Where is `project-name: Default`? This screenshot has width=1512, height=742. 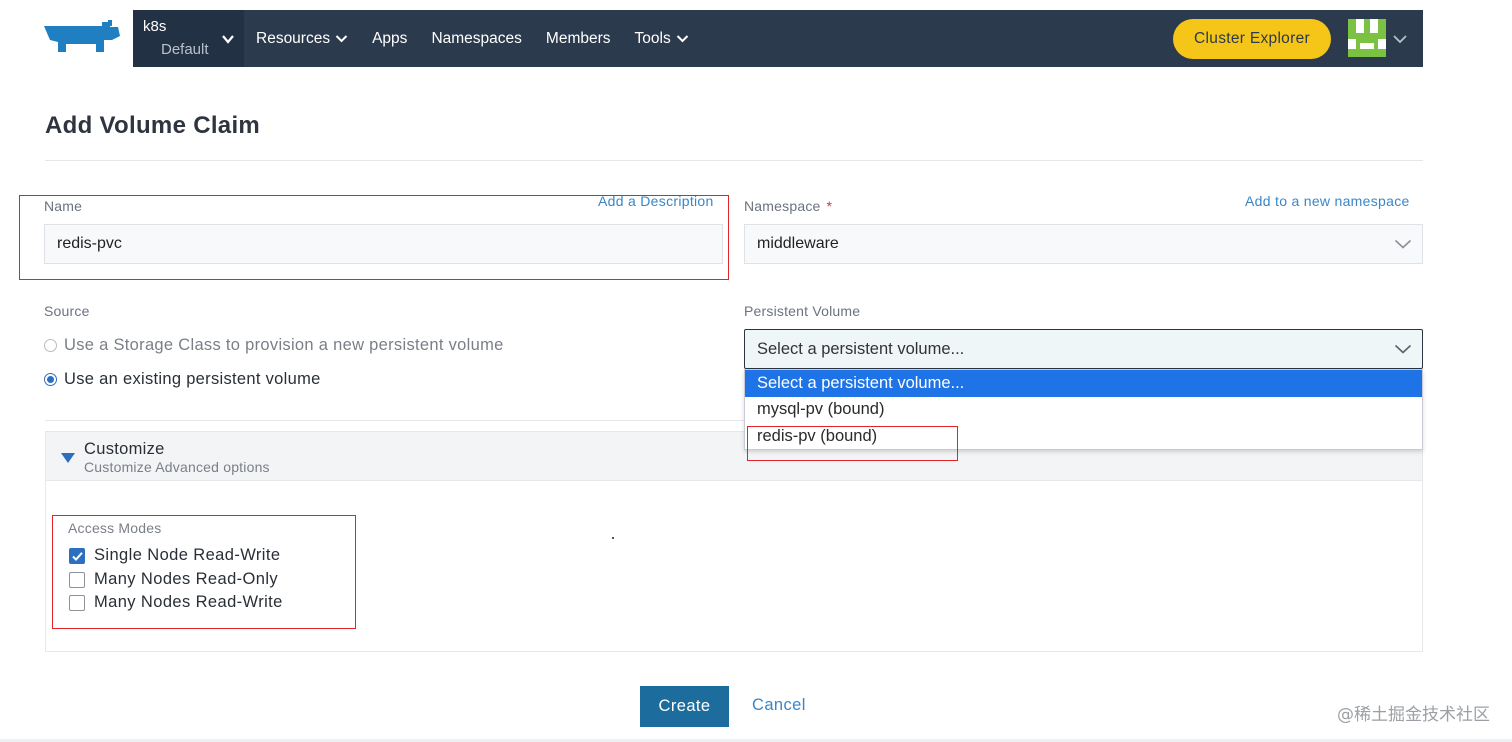
project-name: Default is located at coordinates (185, 49).